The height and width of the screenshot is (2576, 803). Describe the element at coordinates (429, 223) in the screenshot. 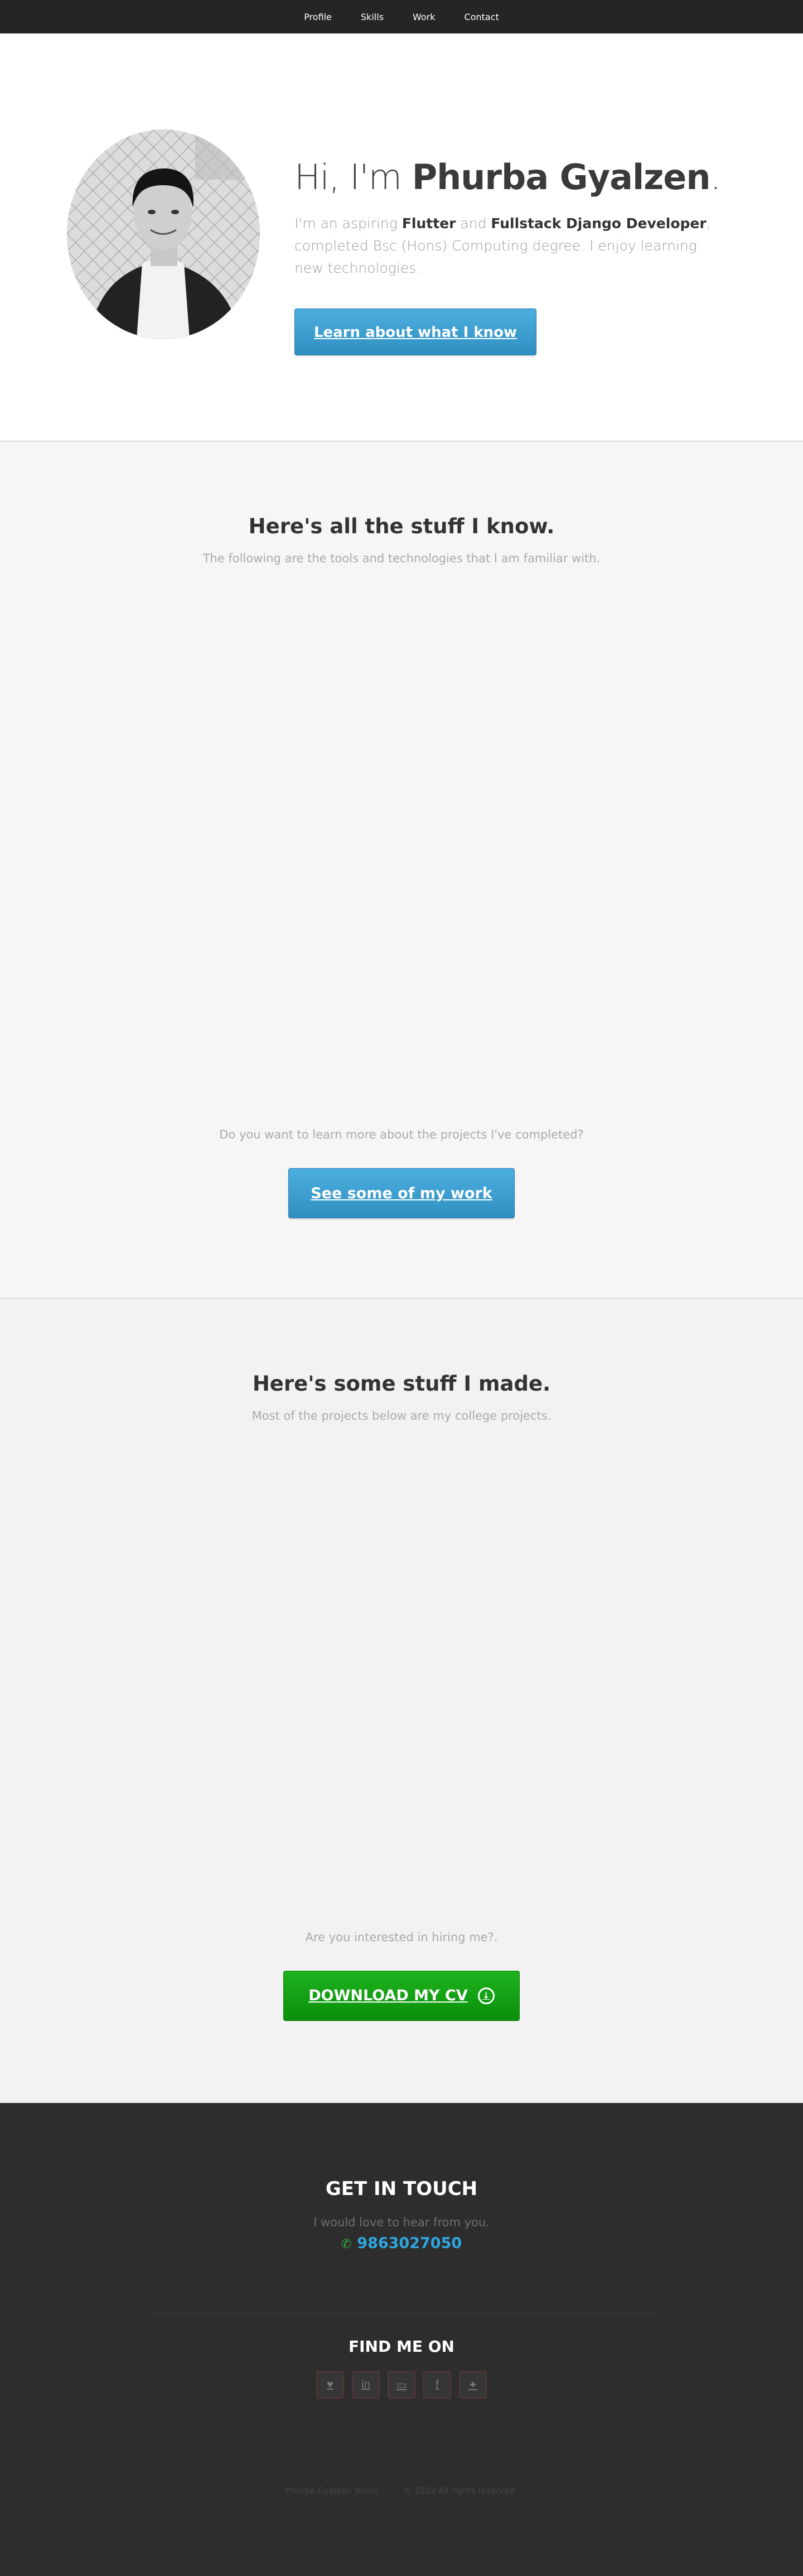

I see `flutter-highlight: Flutter` at that location.